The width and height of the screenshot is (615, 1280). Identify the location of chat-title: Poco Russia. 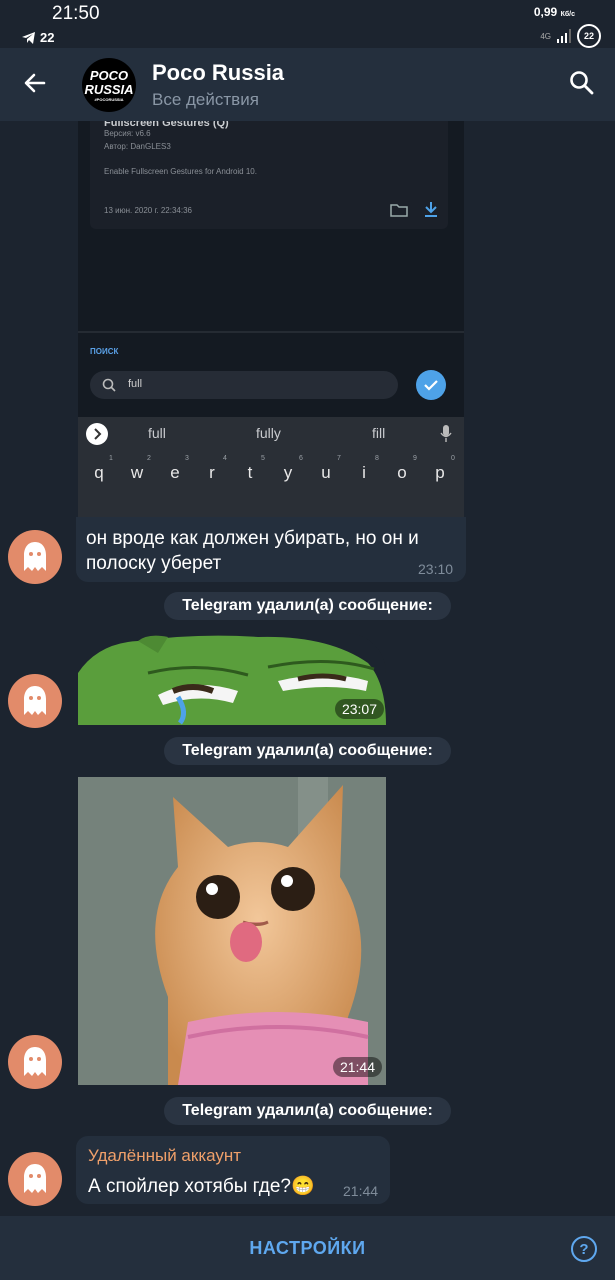
(218, 73).